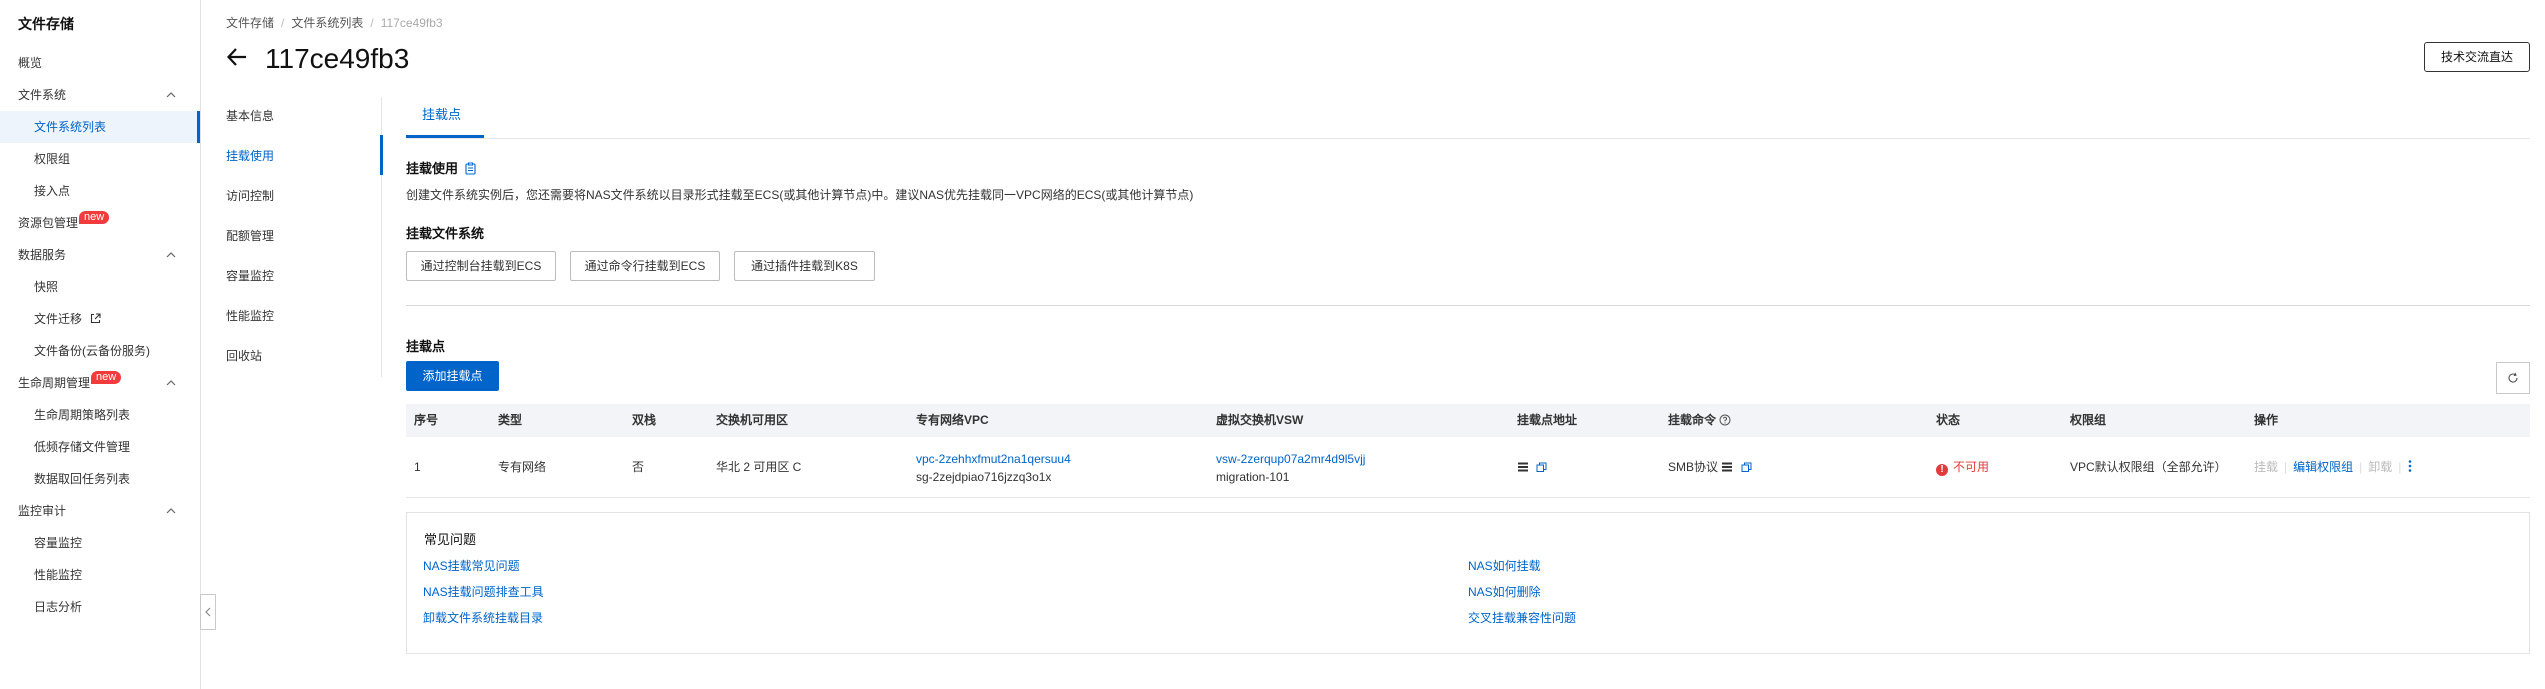  I want to click on sidebar-group-monitoring: 监控审计, so click(100, 511).